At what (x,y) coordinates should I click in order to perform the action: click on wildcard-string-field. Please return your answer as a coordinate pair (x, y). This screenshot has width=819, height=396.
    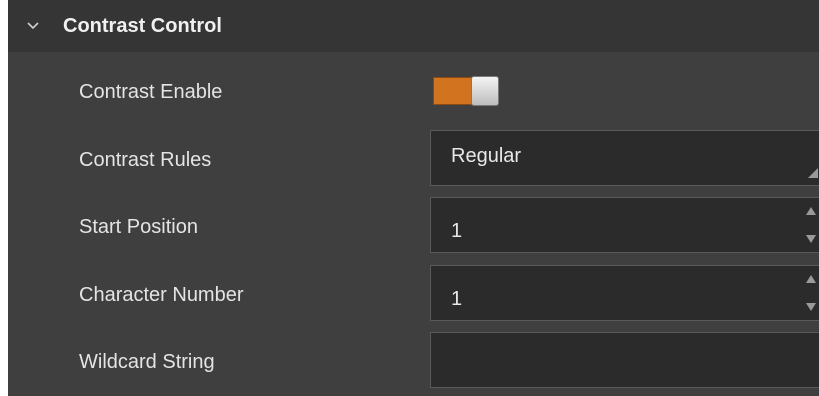
    Looking at the image, I should click on (624, 360).